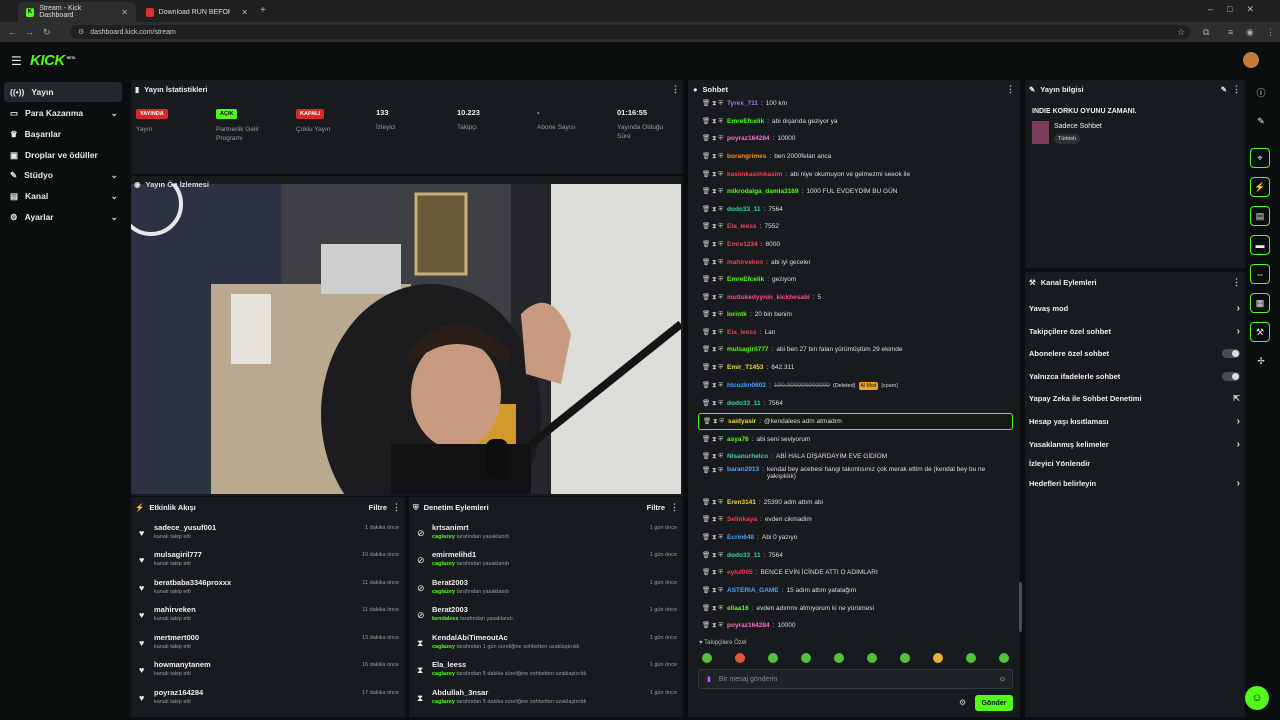 The width and height of the screenshot is (1280, 720). I want to click on chat-message: 🗑 ⧗ ⛨ mahirveken: abi iyi geceler, so click(855, 262).